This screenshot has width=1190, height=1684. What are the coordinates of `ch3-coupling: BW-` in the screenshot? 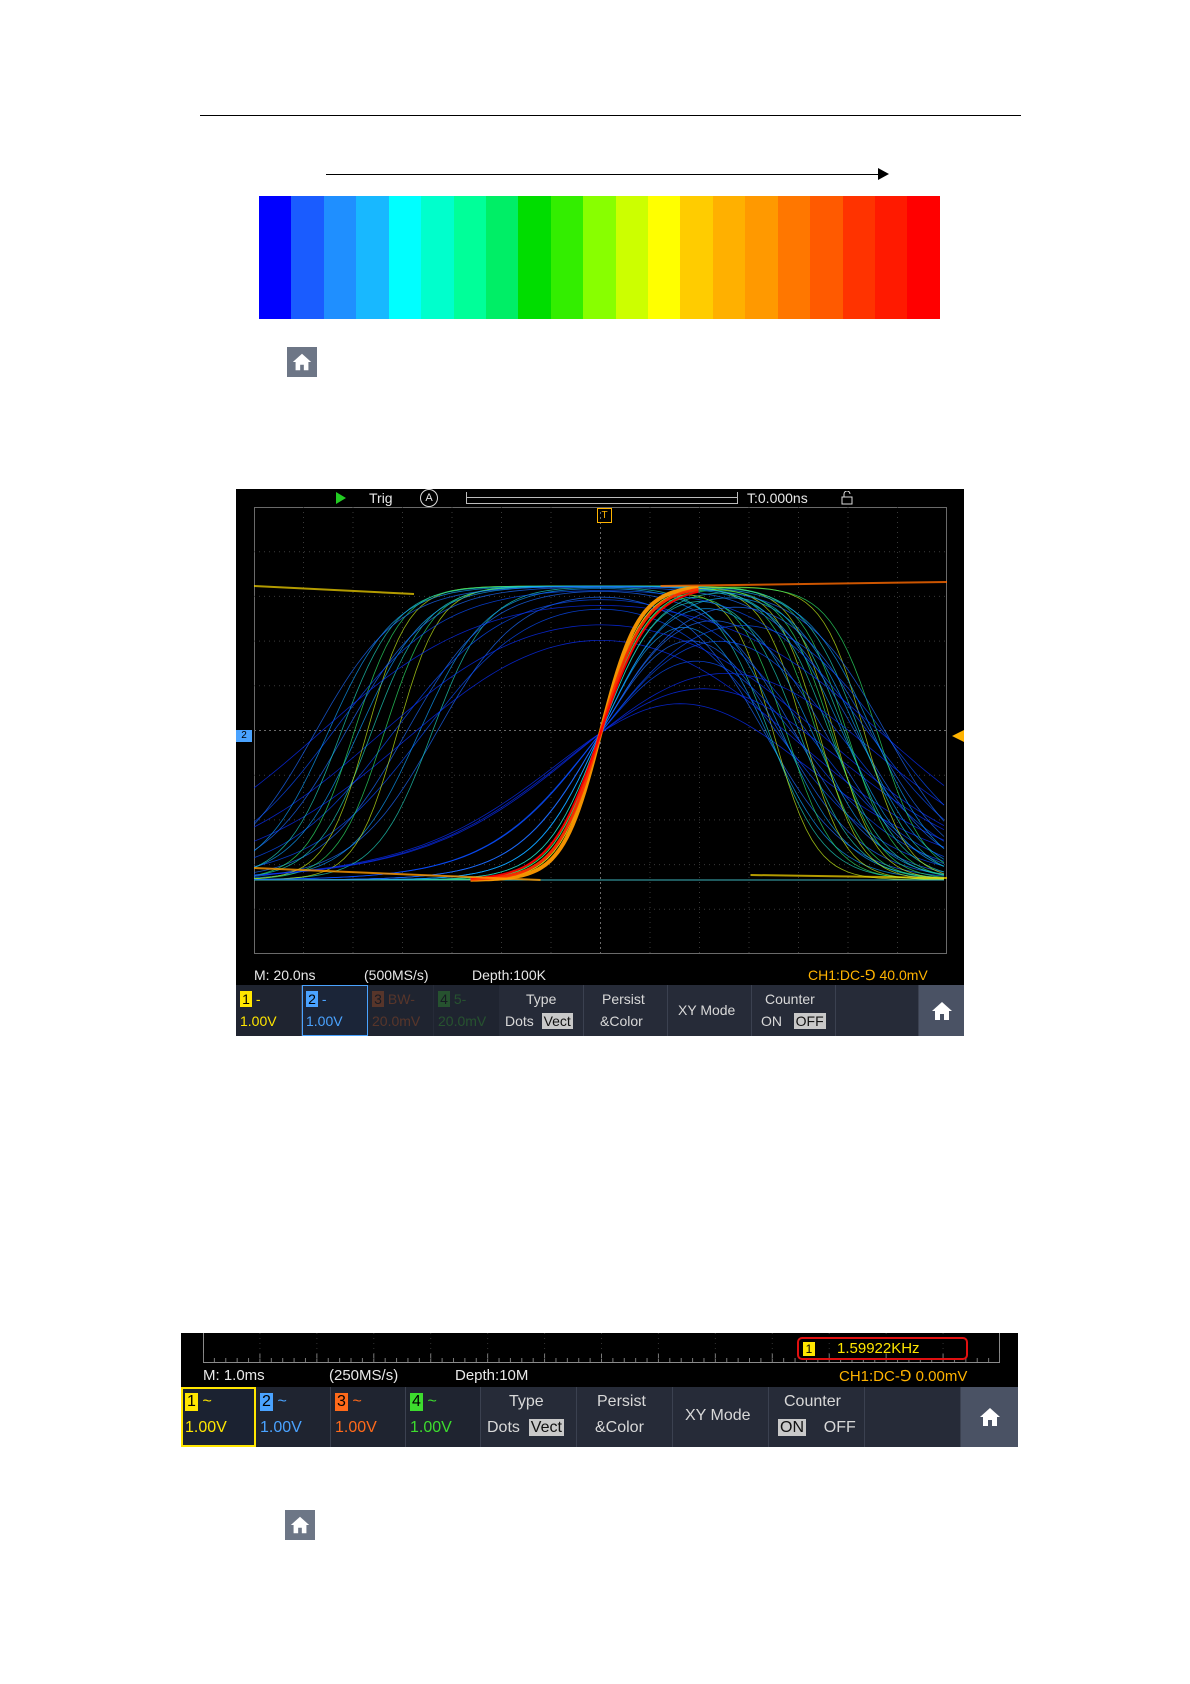 It's located at (401, 999).